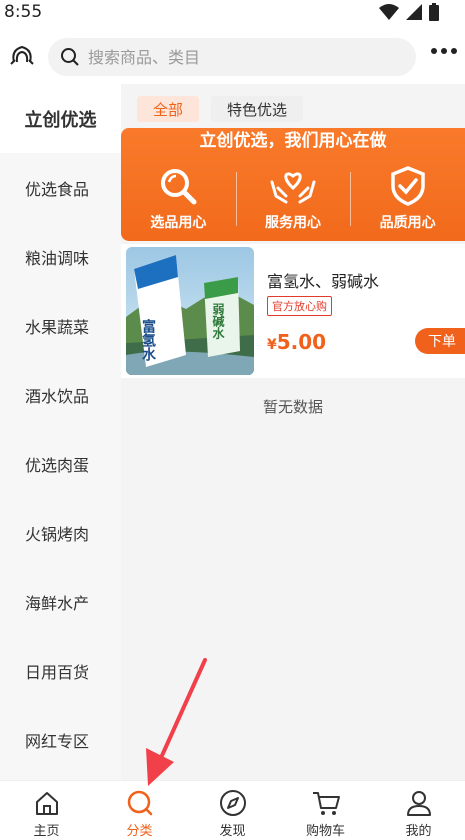 The height and width of the screenshot is (840, 465). I want to click on product-name: 富氢水、弱碱水, so click(323, 280).